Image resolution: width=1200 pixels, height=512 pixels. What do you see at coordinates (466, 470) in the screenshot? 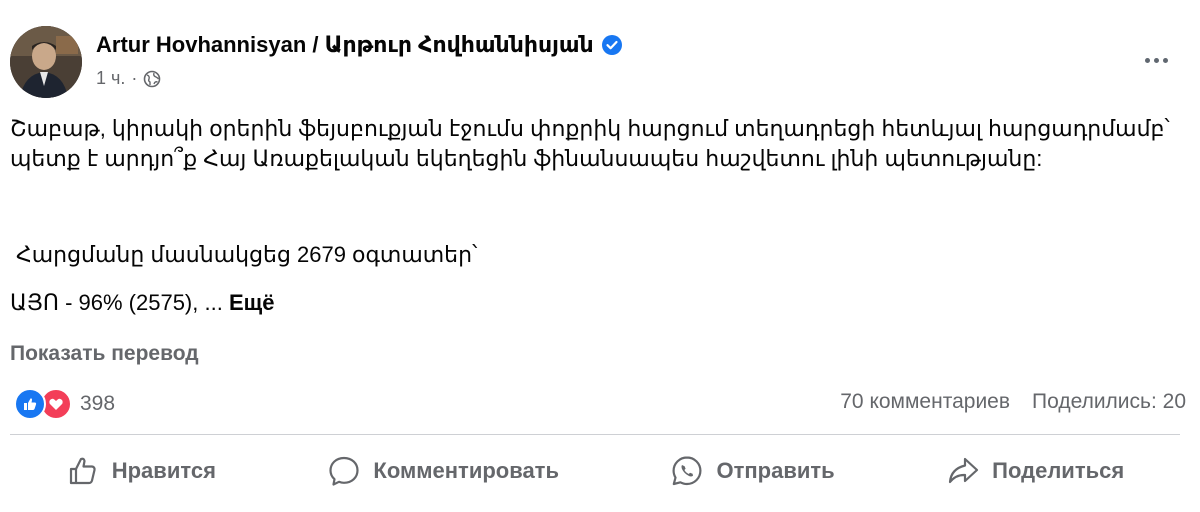
I see `comment-label: Комментировать` at bounding box center [466, 470].